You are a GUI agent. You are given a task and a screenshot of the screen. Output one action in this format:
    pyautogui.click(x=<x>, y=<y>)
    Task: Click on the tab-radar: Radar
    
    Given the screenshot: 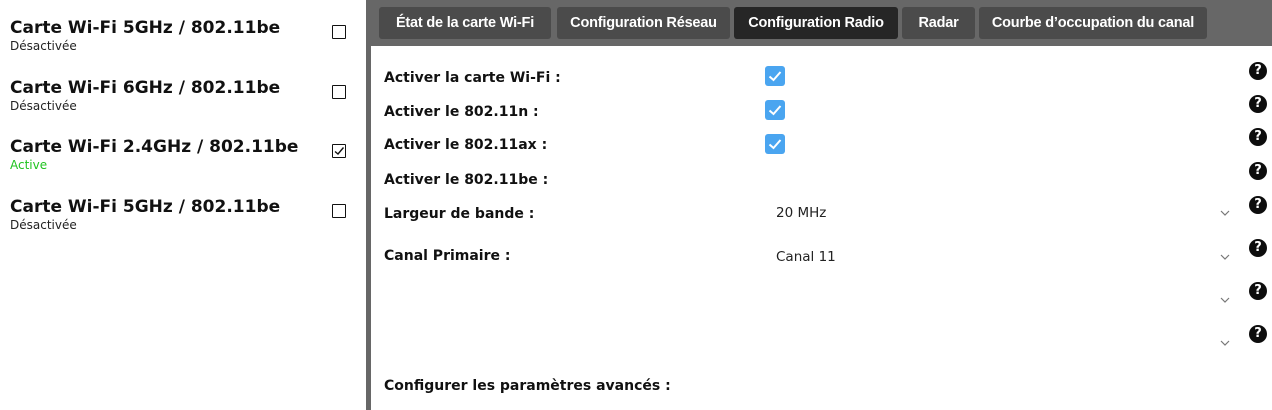 What is the action you would take?
    pyautogui.click(x=938, y=23)
    